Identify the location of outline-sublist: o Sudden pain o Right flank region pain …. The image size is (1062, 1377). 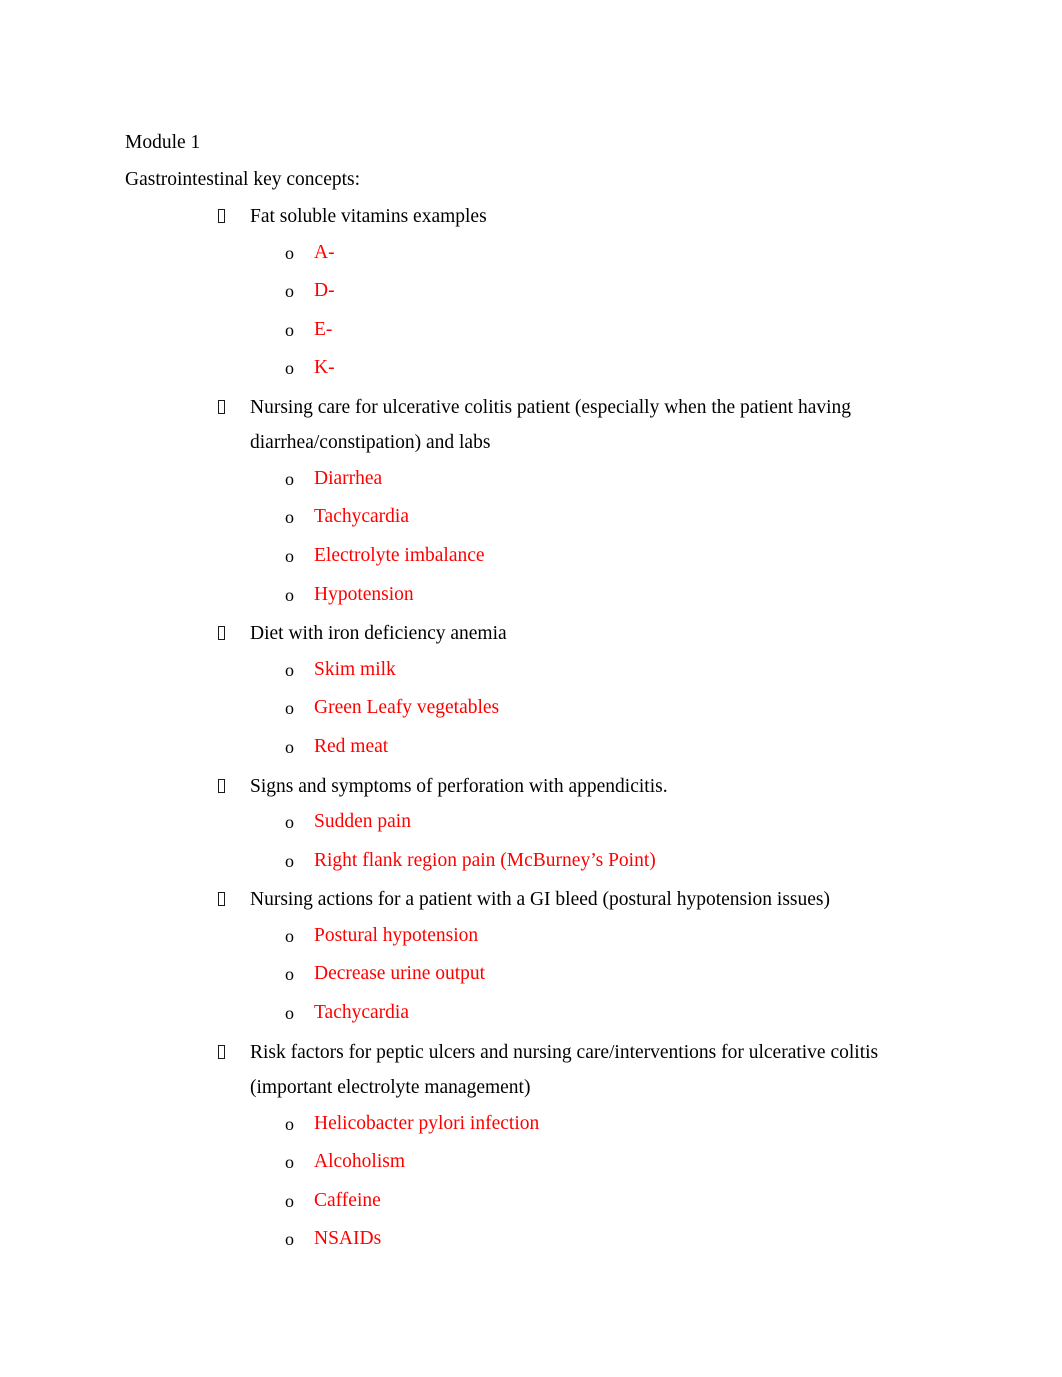
(525, 841).